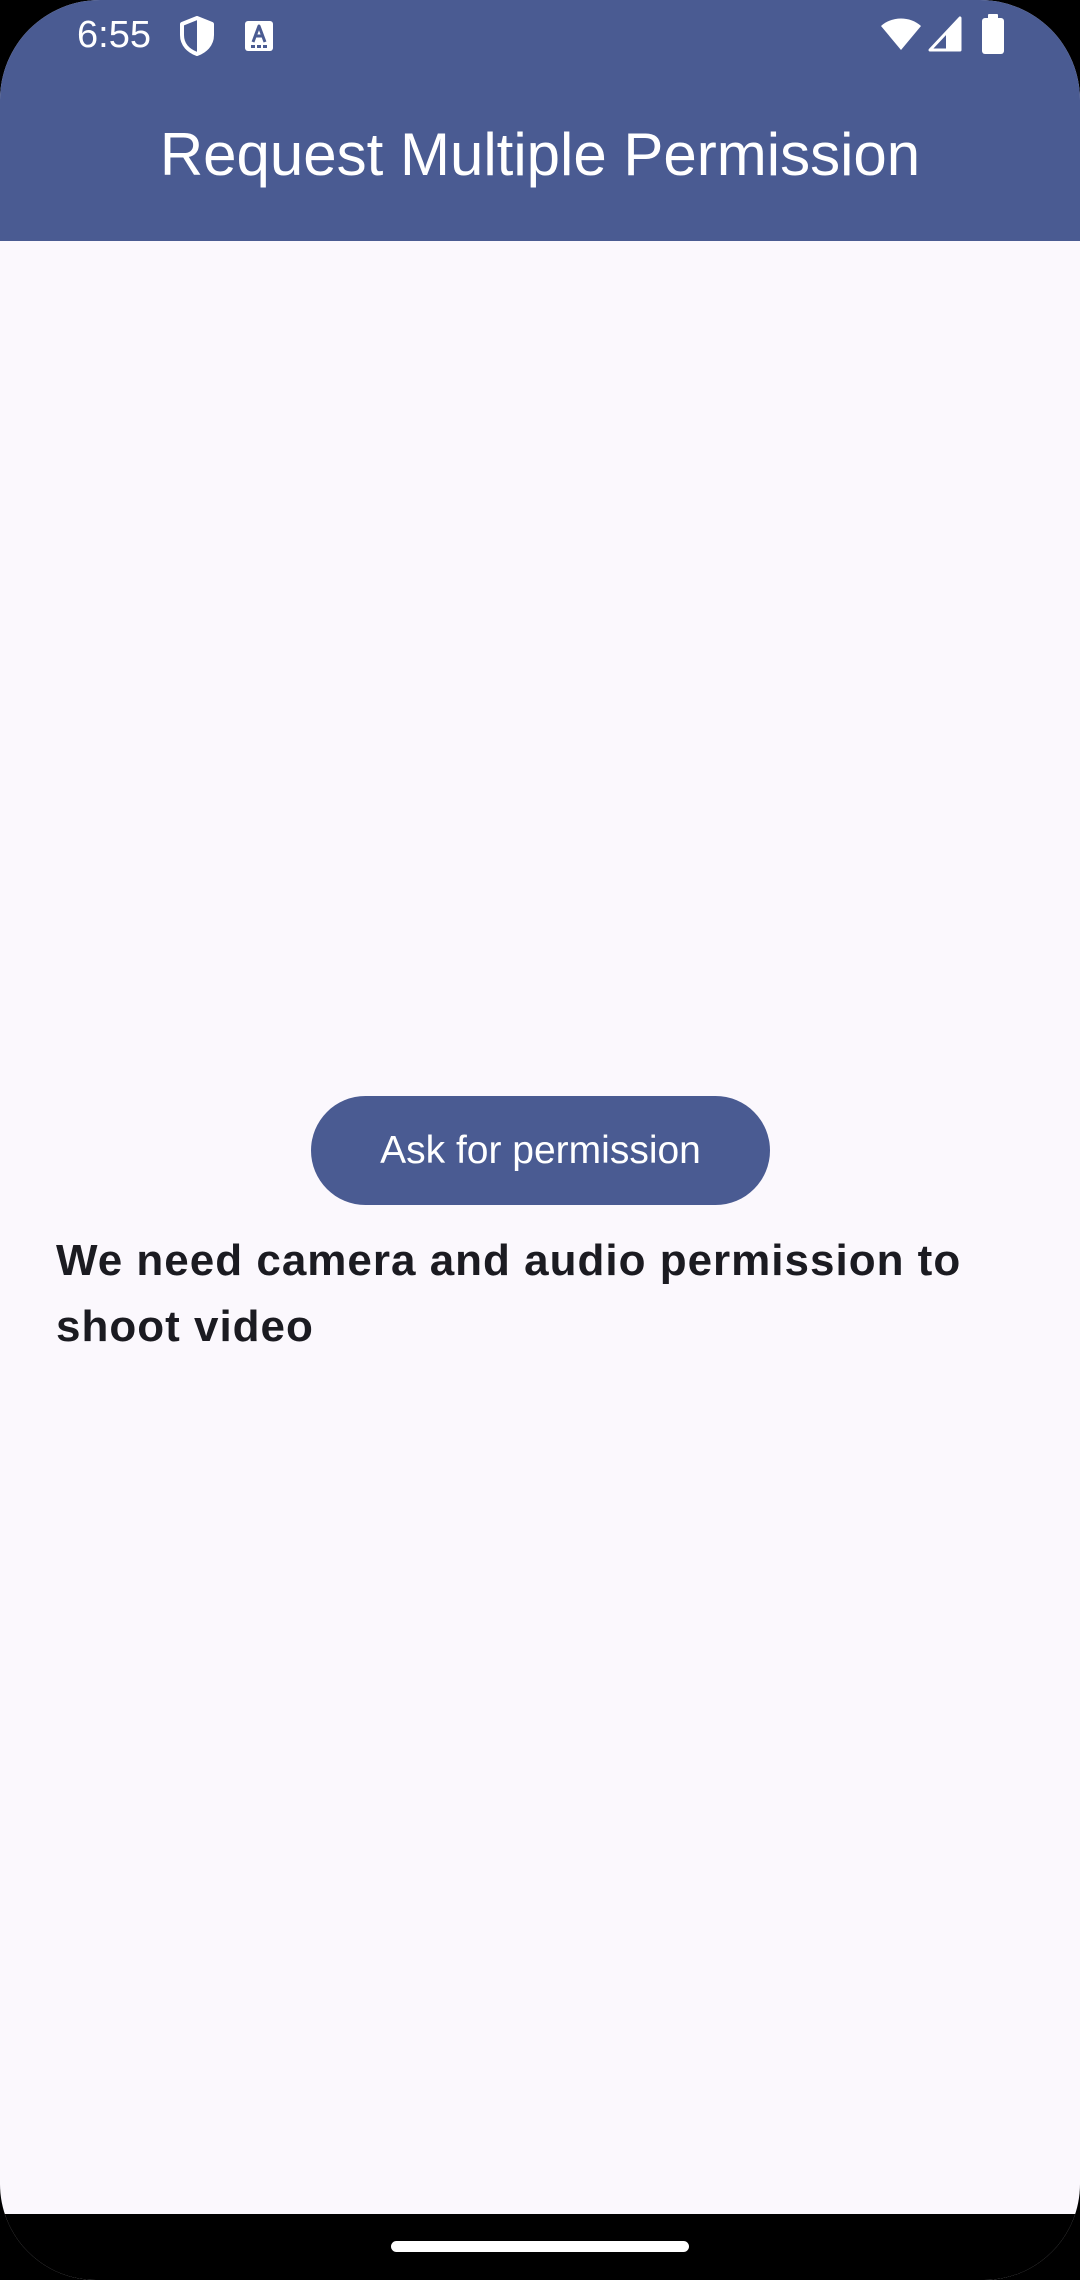  What do you see at coordinates (259, 36) in the screenshot?
I see `font-a-icon` at bounding box center [259, 36].